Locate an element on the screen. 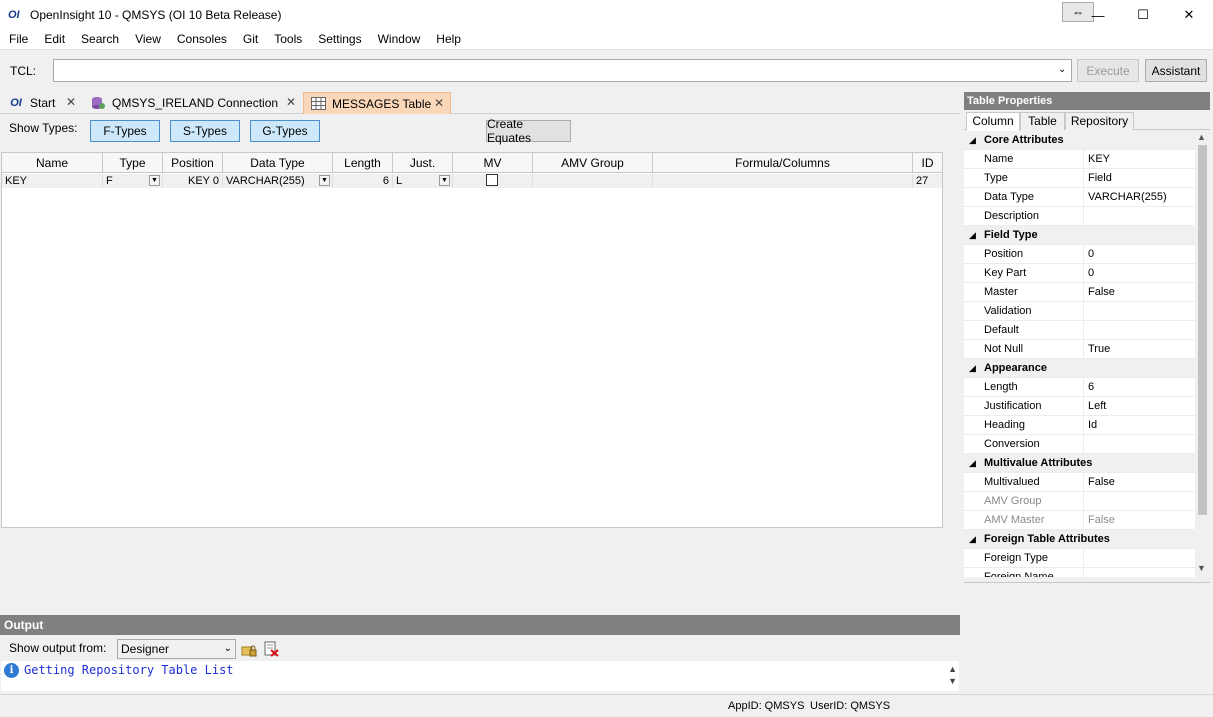  cell-data-type: VARCHAR(255) ▼ is located at coordinates (278, 181).